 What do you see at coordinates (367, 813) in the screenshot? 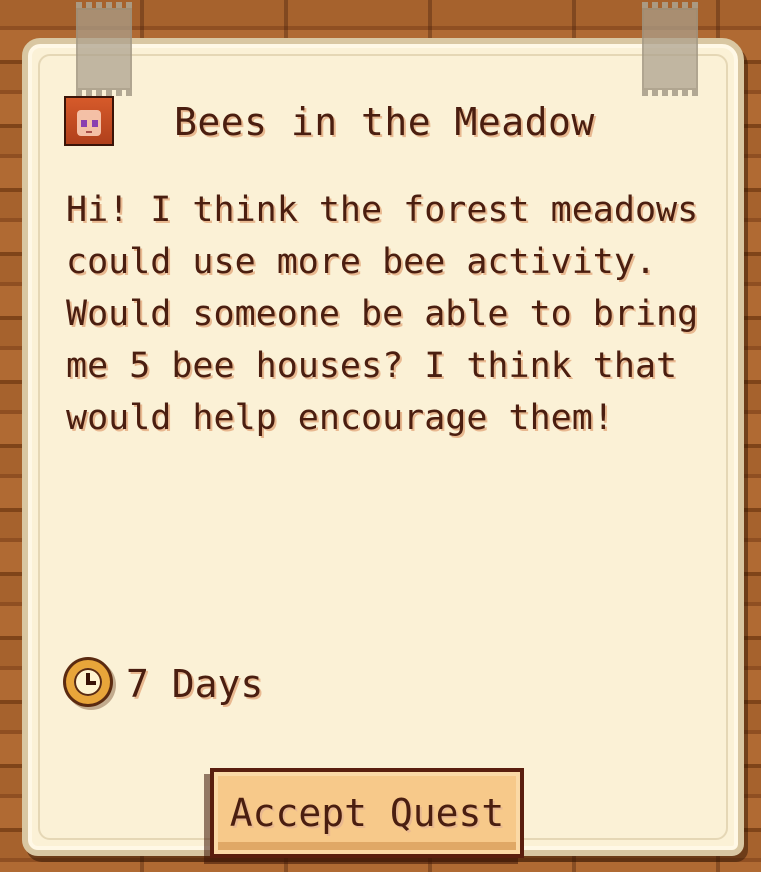
I see `accept-quest-button: Accept Quest` at bounding box center [367, 813].